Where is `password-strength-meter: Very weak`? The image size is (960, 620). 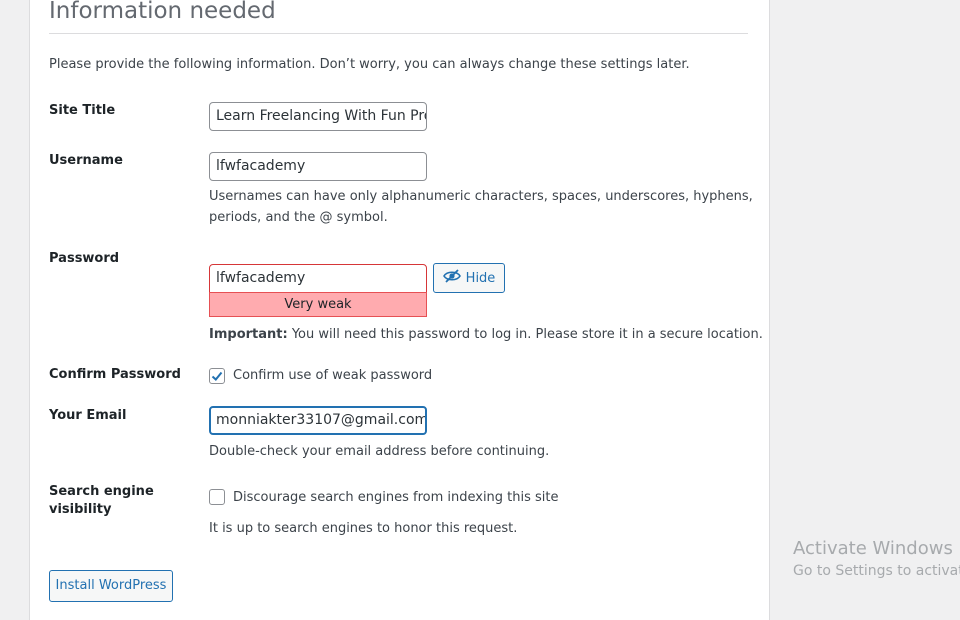
password-strength-meter: Very weak is located at coordinates (318, 304).